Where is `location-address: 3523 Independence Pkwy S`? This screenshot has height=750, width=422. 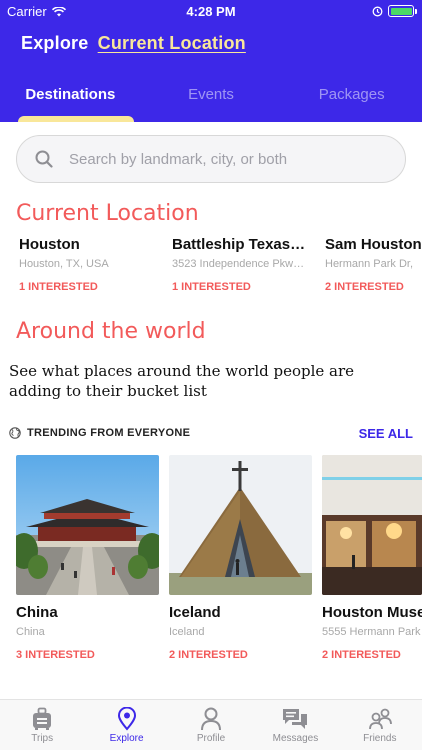
location-address: 3523 Independence Pkwy S is located at coordinates (239, 264).